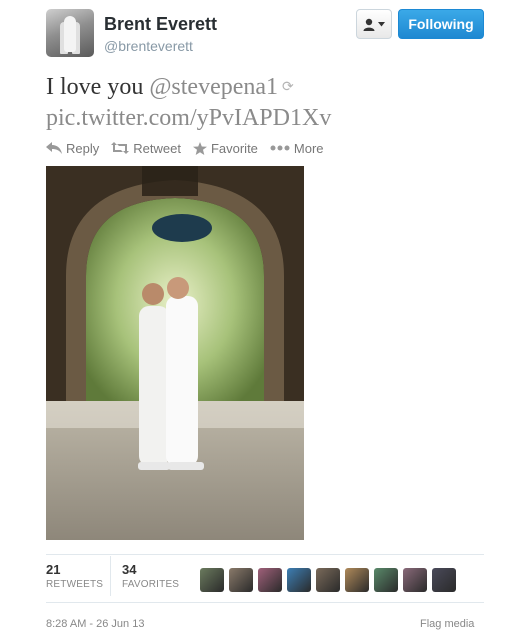  I want to click on pic-link: pic.twitter.com/yPvIAPD1Xv, so click(188, 118).